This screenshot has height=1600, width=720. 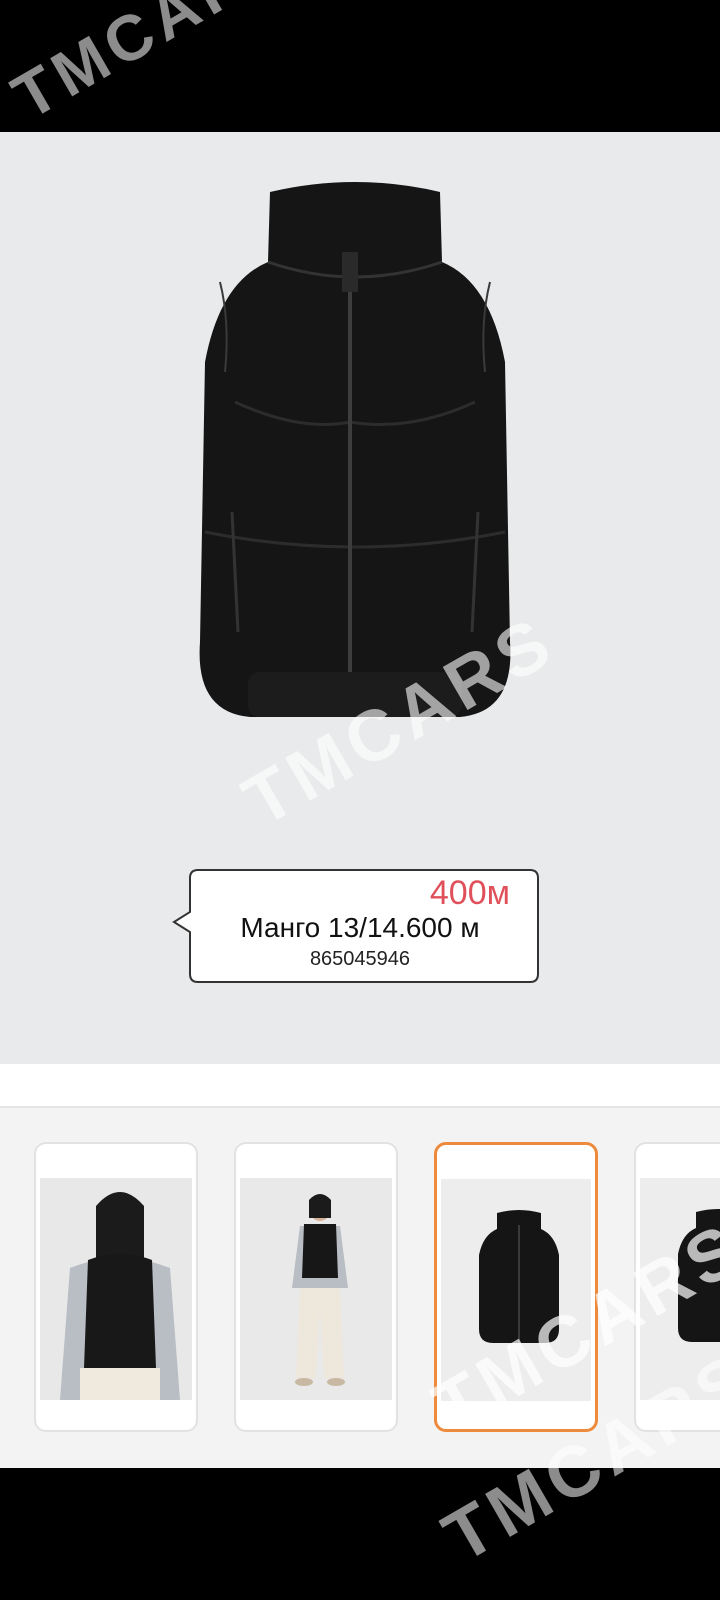 What do you see at coordinates (360, 927) in the screenshot?
I see `title-text: Манго 13/14.600 м` at bounding box center [360, 927].